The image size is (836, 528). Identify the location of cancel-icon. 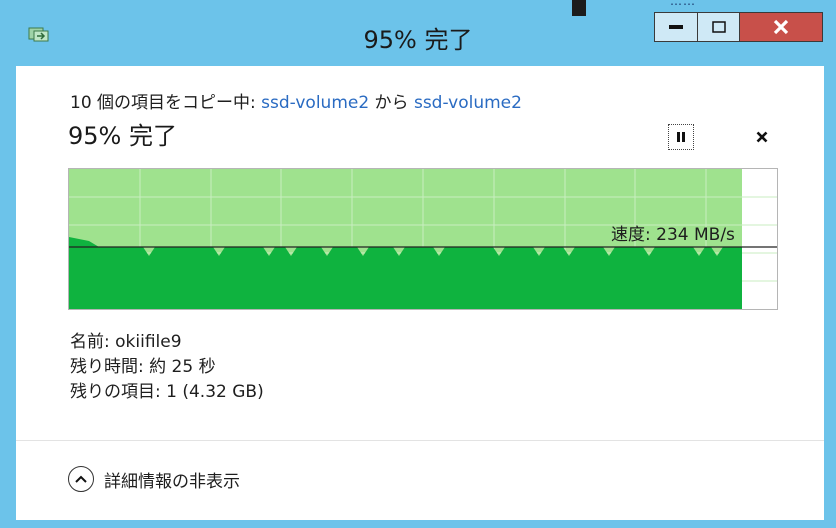
(762, 137).